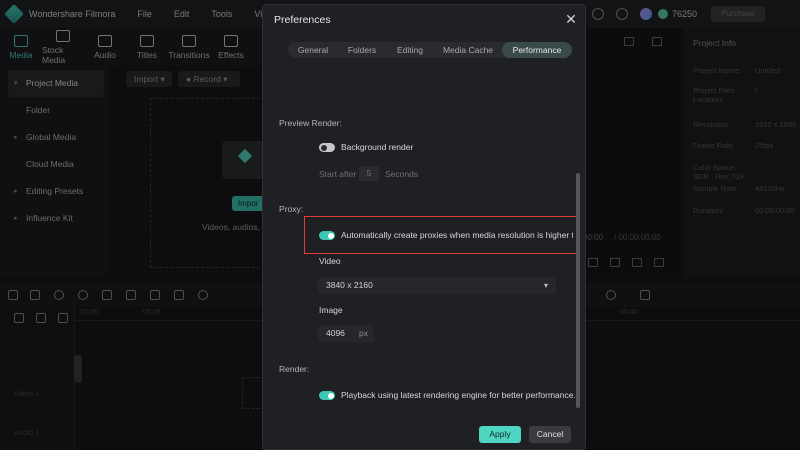  What do you see at coordinates (349, 285) in the screenshot?
I see `video-resolution-value: 3840 x 2160` at bounding box center [349, 285].